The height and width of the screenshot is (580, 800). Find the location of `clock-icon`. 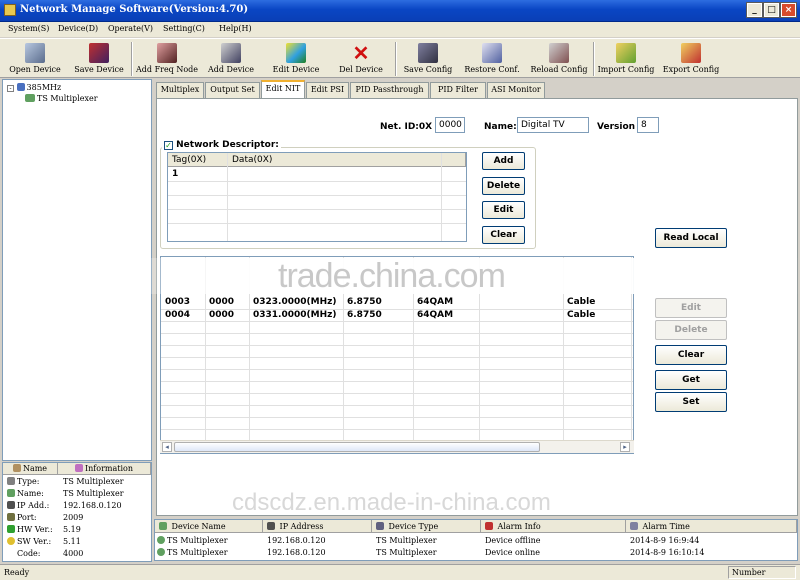

clock-icon is located at coordinates (634, 526).